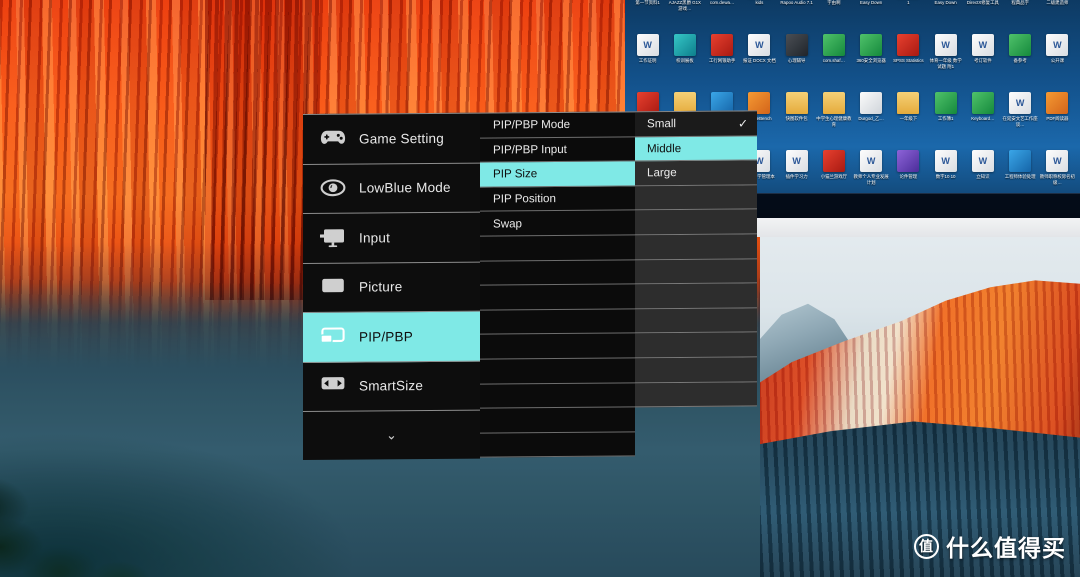 Image resolution: width=1080 pixels, height=577 pixels. I want to click on desktop-icon-label: 中学生心理健康教育, so click(834, 121).